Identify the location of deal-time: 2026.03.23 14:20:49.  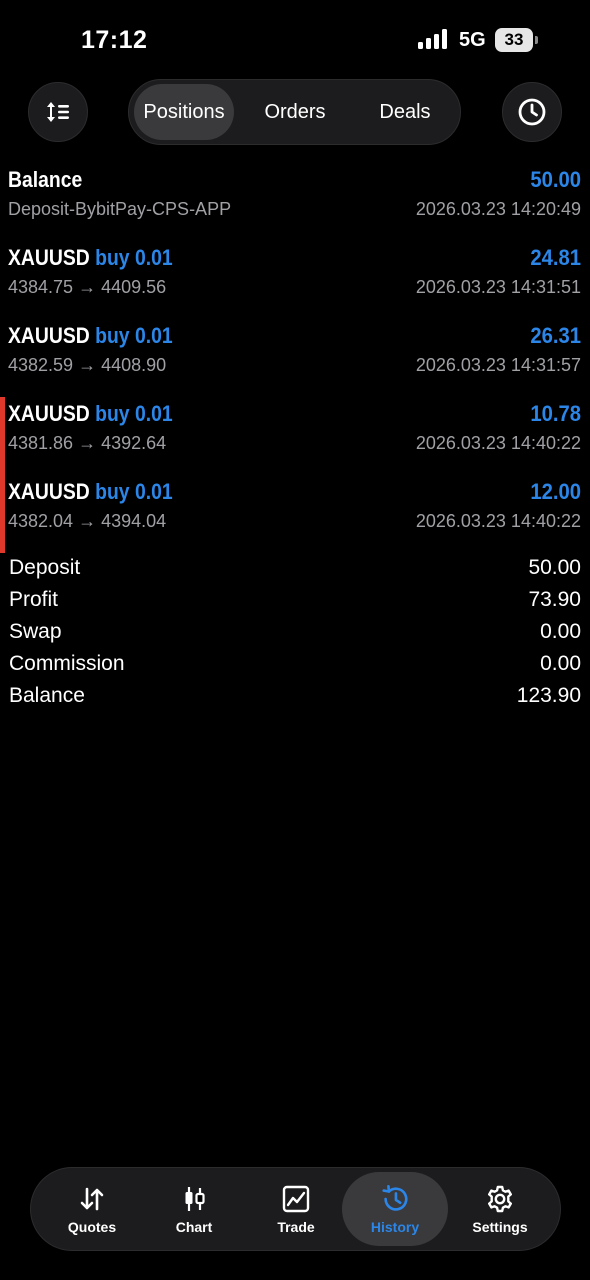
(498, 209).